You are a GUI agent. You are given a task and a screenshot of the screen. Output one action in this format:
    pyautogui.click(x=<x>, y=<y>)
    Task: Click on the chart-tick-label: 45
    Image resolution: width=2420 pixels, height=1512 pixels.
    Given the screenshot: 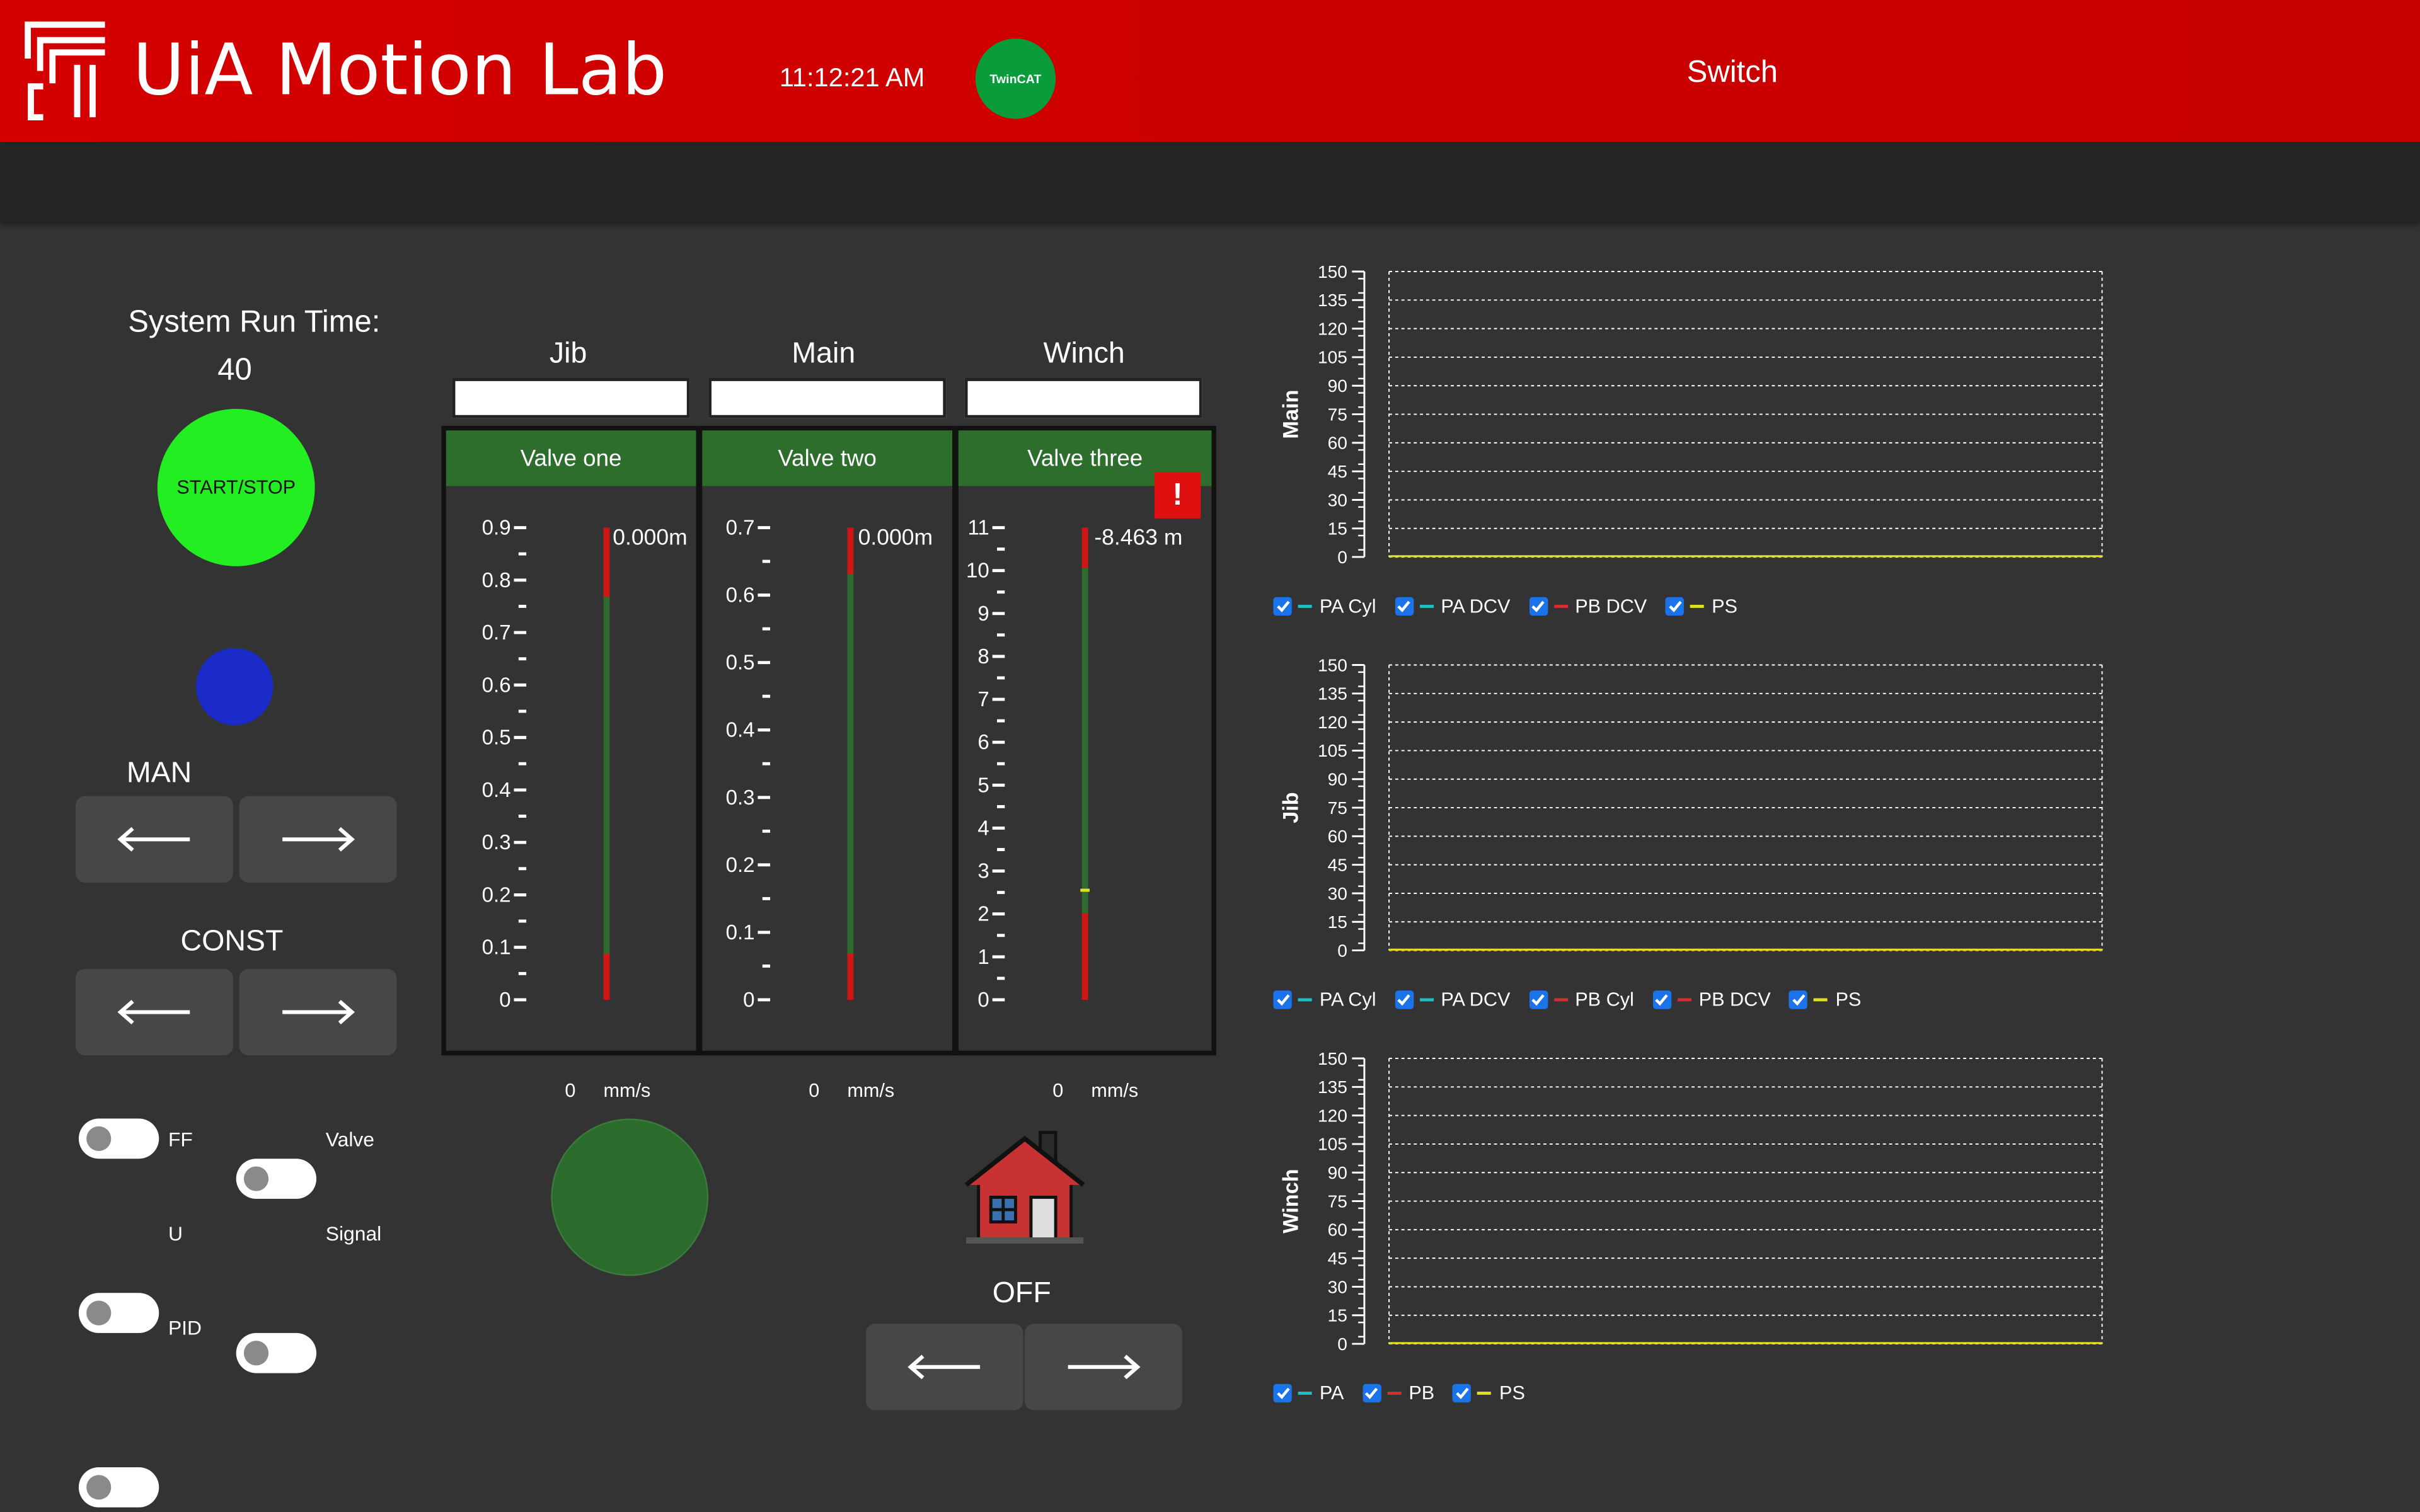 What is the action you would take?
    pyautogui.click(x=1338, y=864)
    